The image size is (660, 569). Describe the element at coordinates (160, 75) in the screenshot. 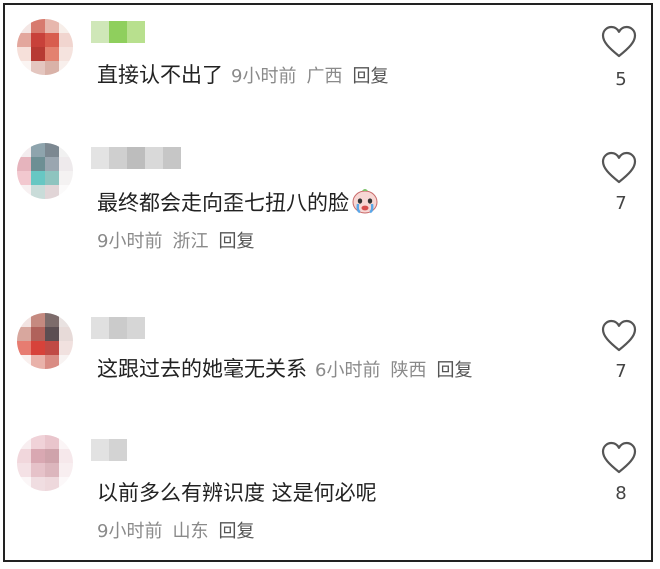

I see `comment-body: 直接认不出了` at that location.